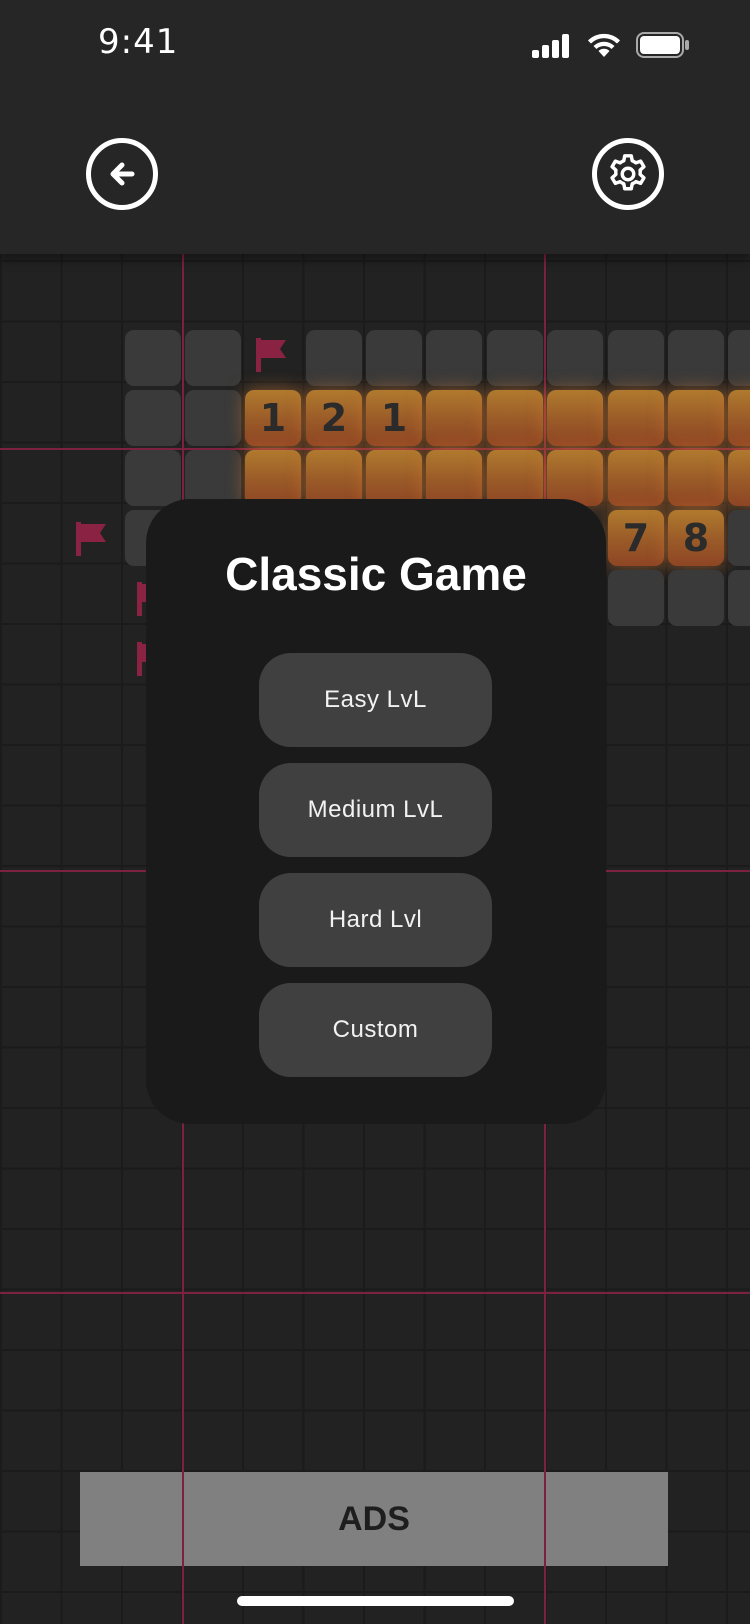 This screenshot has height=1624, width=750. What do you see at coordinates (662, 45) in the screenshot?
I see `battery-icon` at bounding box center [662, 45].